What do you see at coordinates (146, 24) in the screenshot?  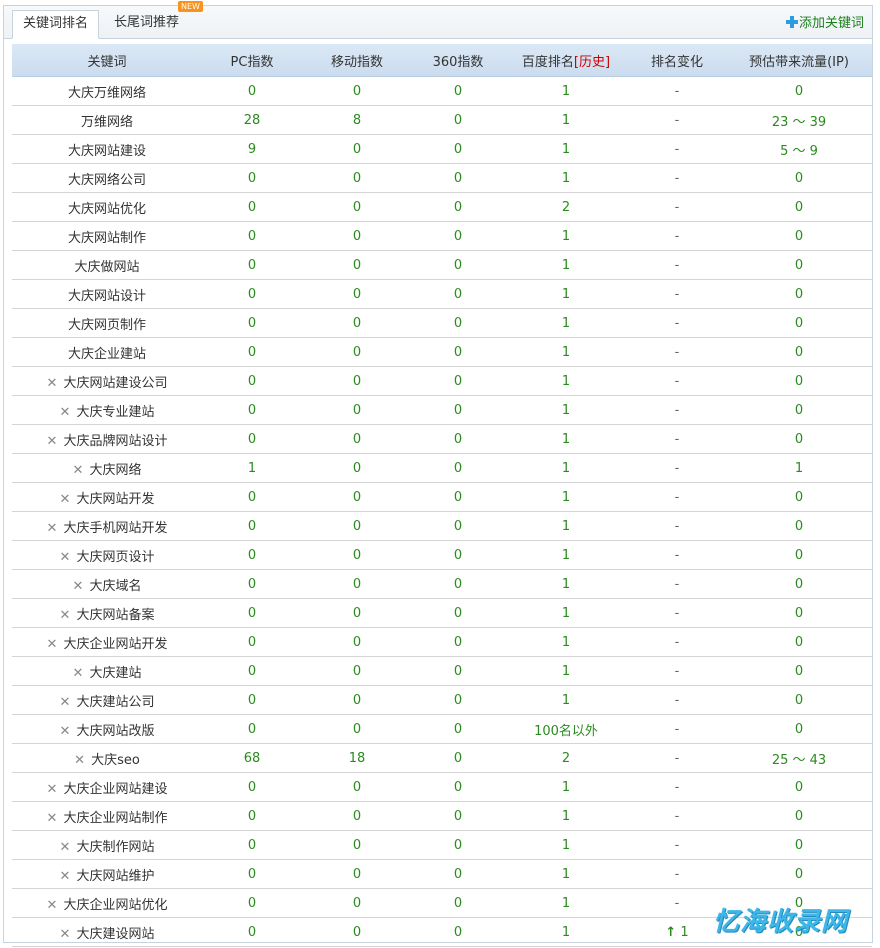 I see `tab-longtail-recommend: 长尾词推荐` at bounding box center [146, 24].